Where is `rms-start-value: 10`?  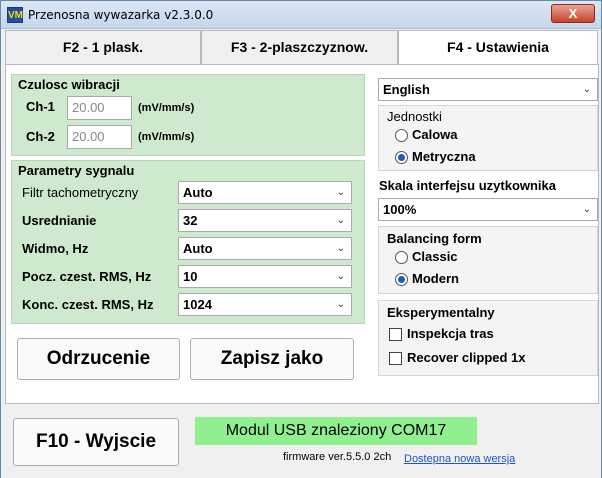
rms-start-value: 10 is located at coordinates (190, 276).